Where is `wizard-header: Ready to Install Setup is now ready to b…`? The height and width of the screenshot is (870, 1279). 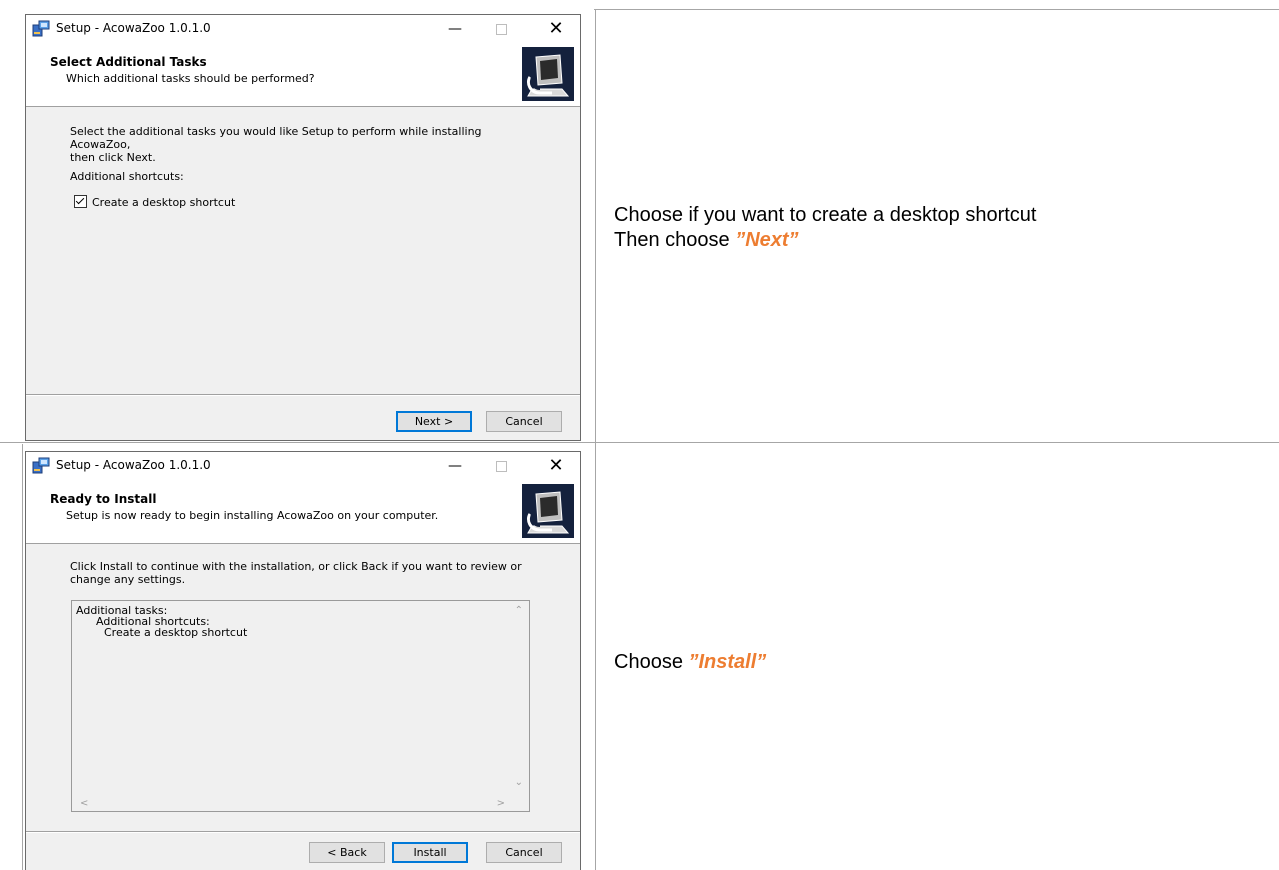
wizard-header: Ready to Install Setup is now ready to b… is located at coordinates (303, 512).